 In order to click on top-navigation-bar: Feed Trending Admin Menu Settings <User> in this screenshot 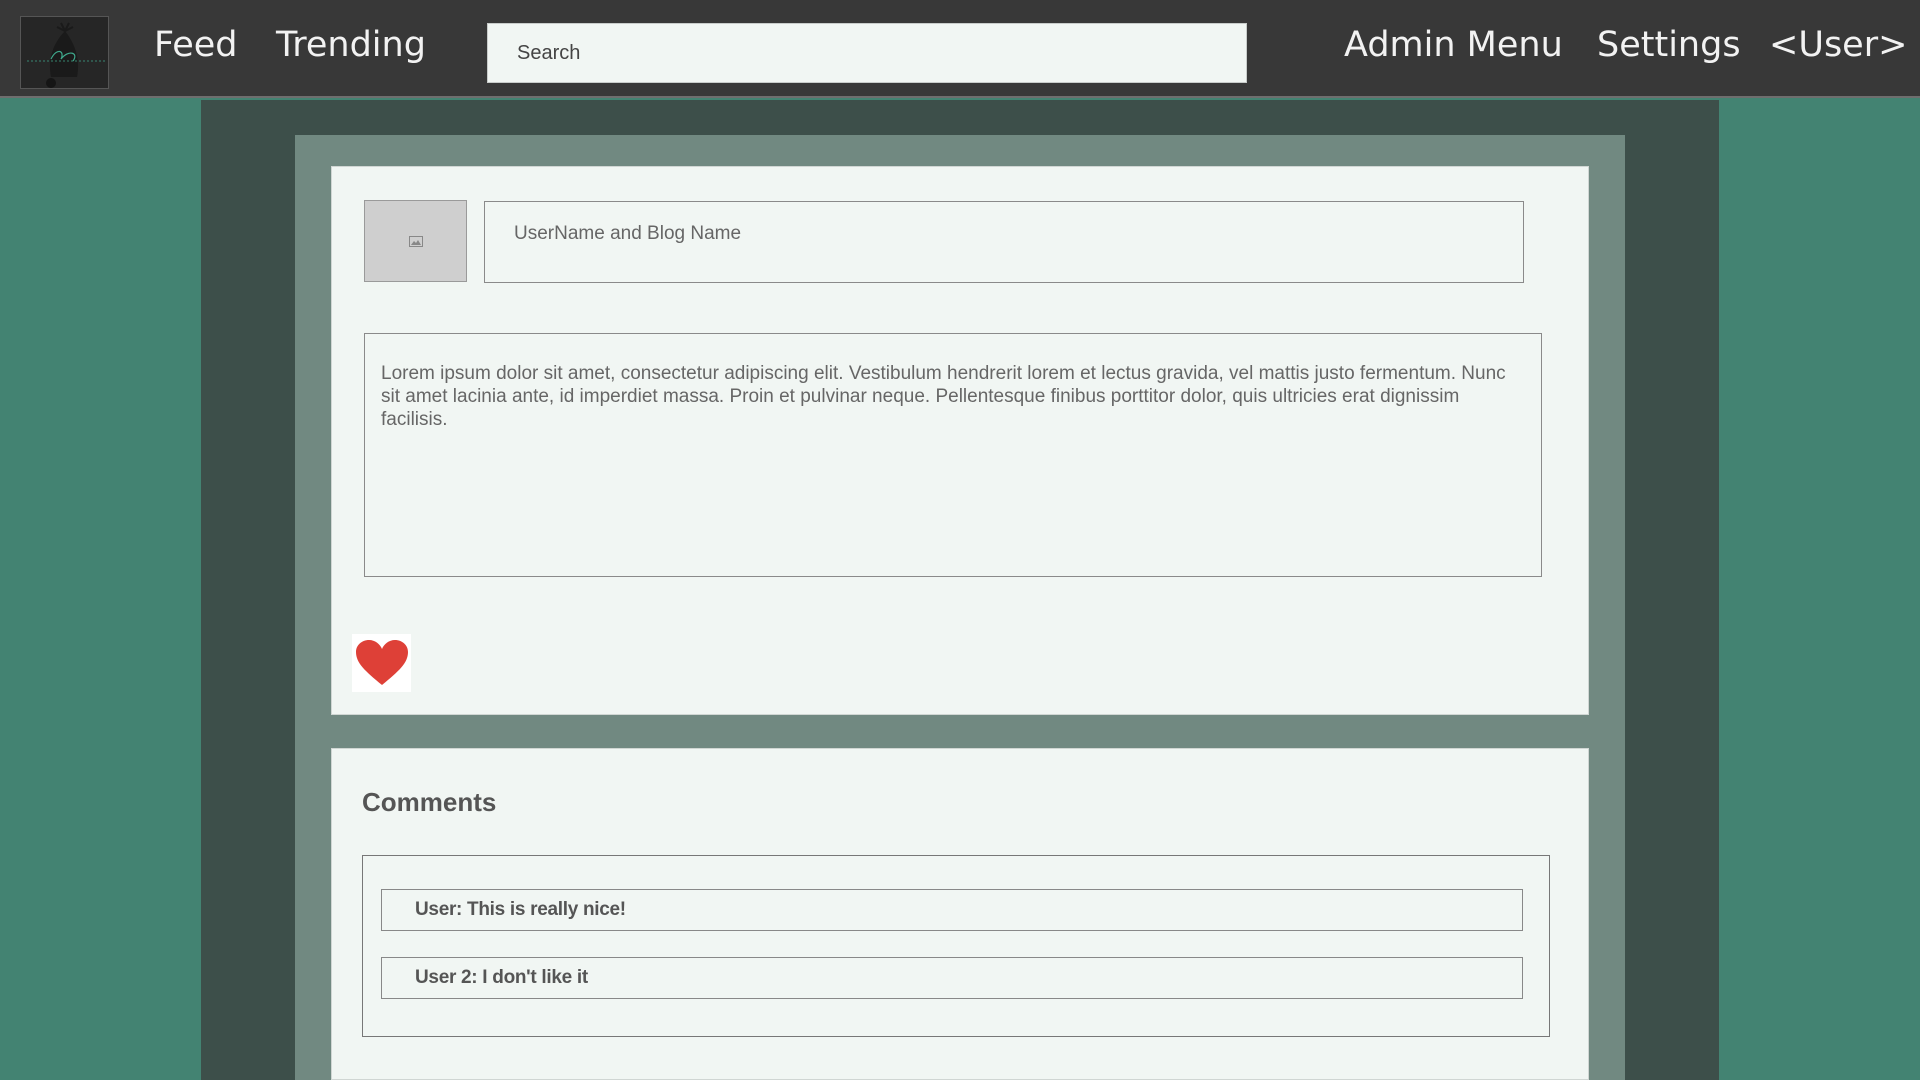, I will do `click(960, 49)`.